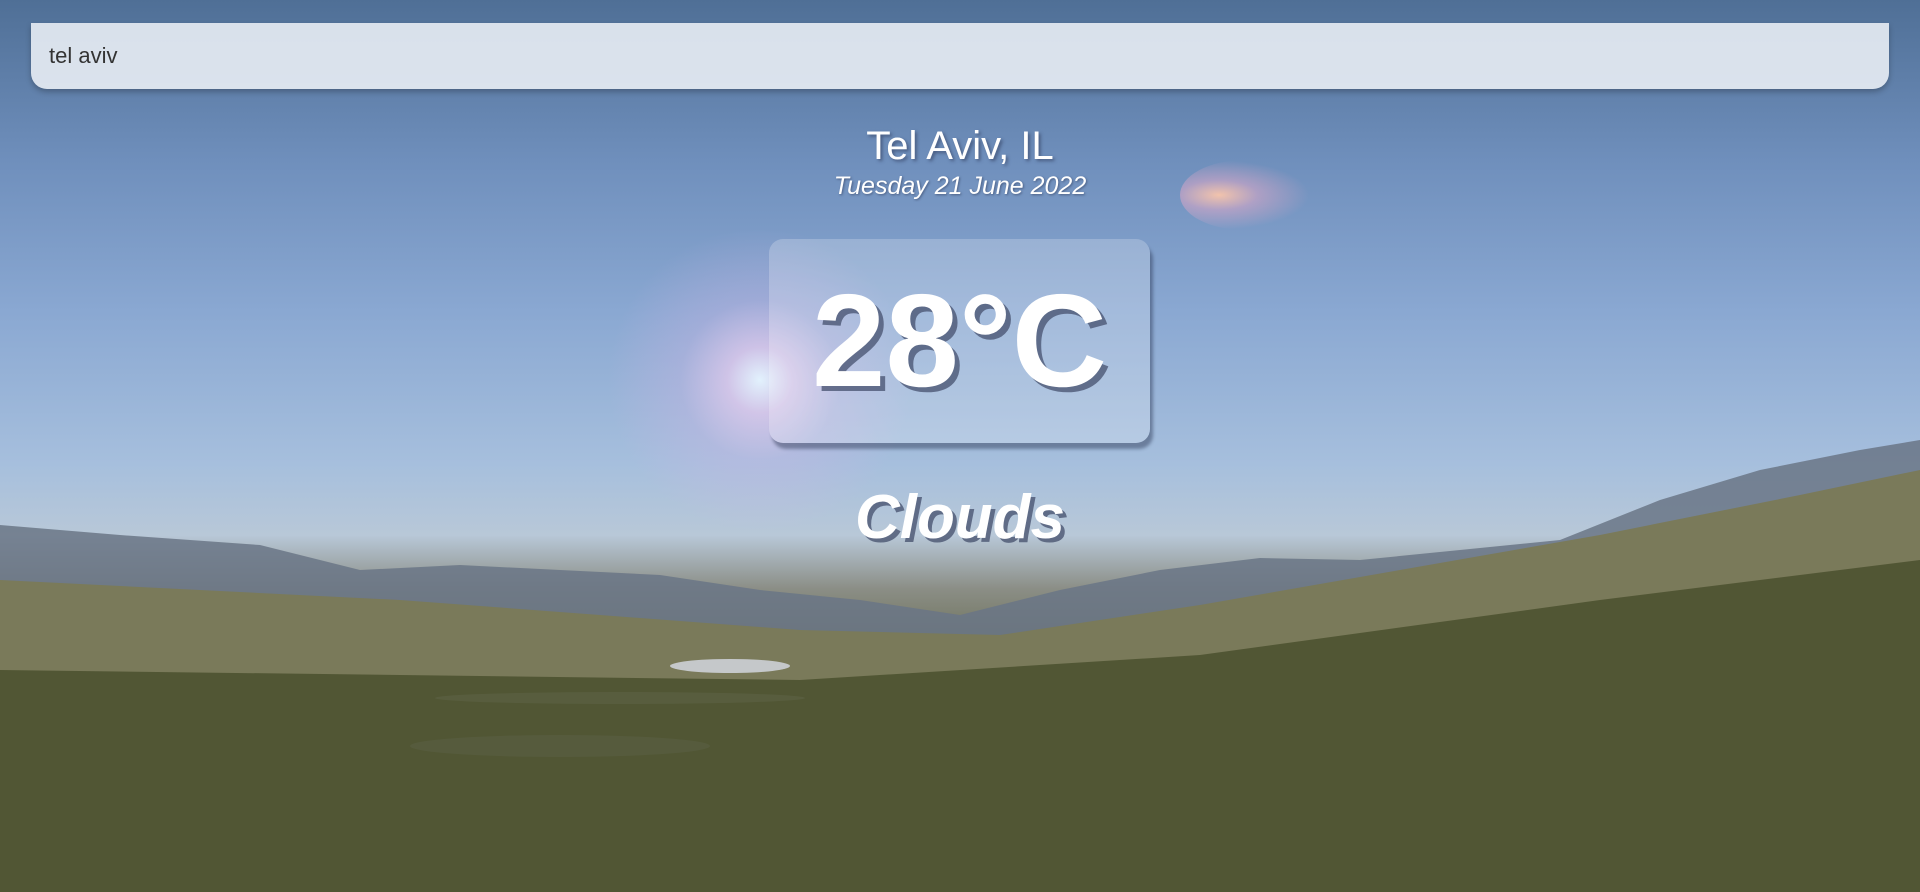 This screenshot has height=892, width=1920. I want to click on temperature-card: 28°C, so click(959, 341).